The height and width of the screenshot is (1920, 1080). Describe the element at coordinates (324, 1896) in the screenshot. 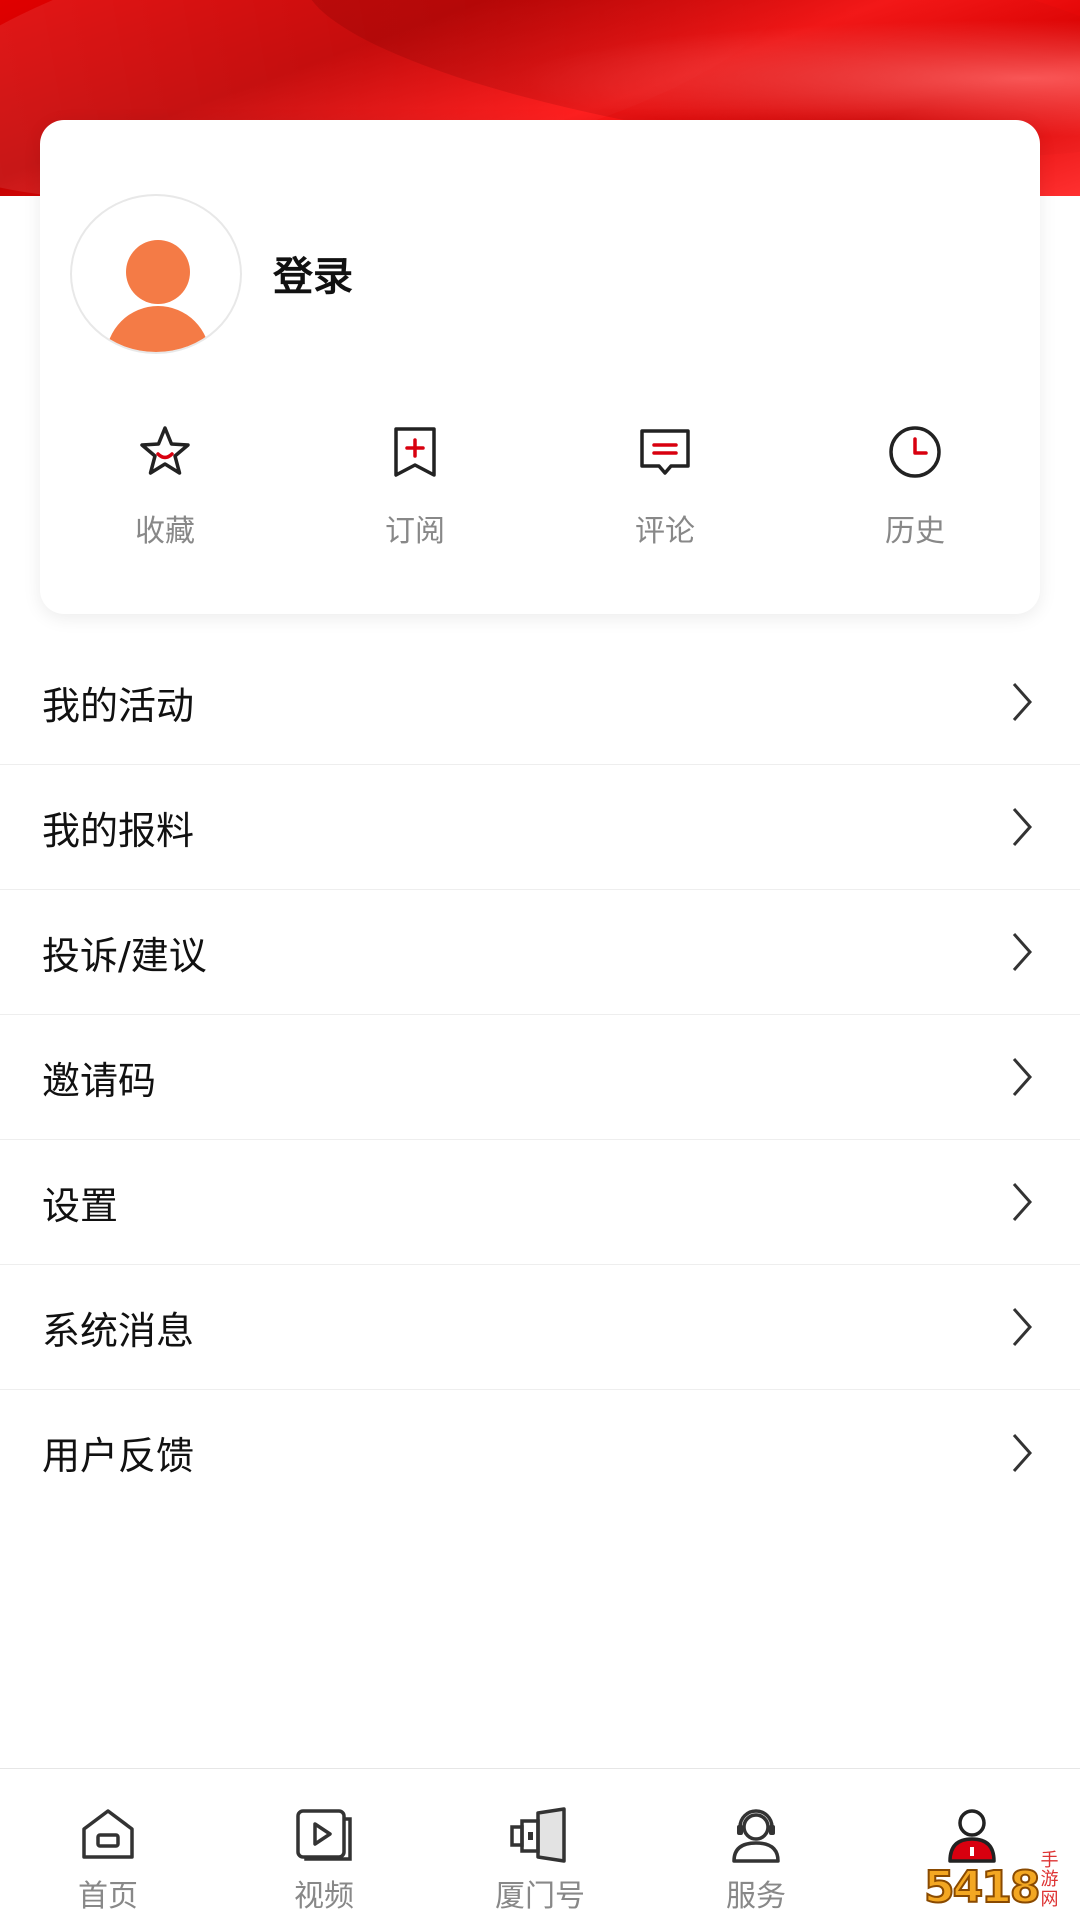

I see `tab-label: 视频` at that location.